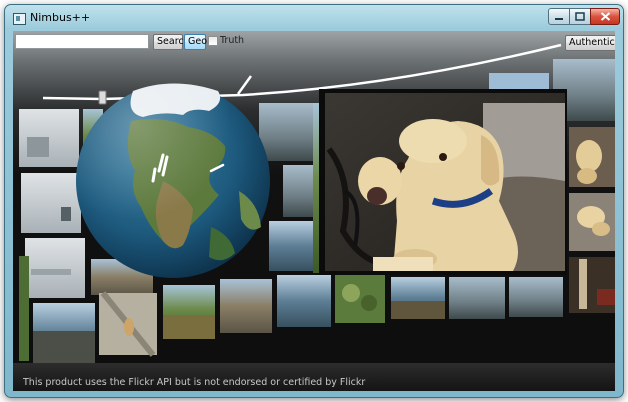 The height and width of the screenshot is (402, 628). I want to click on geo-button: Geo, so click(195, 42).